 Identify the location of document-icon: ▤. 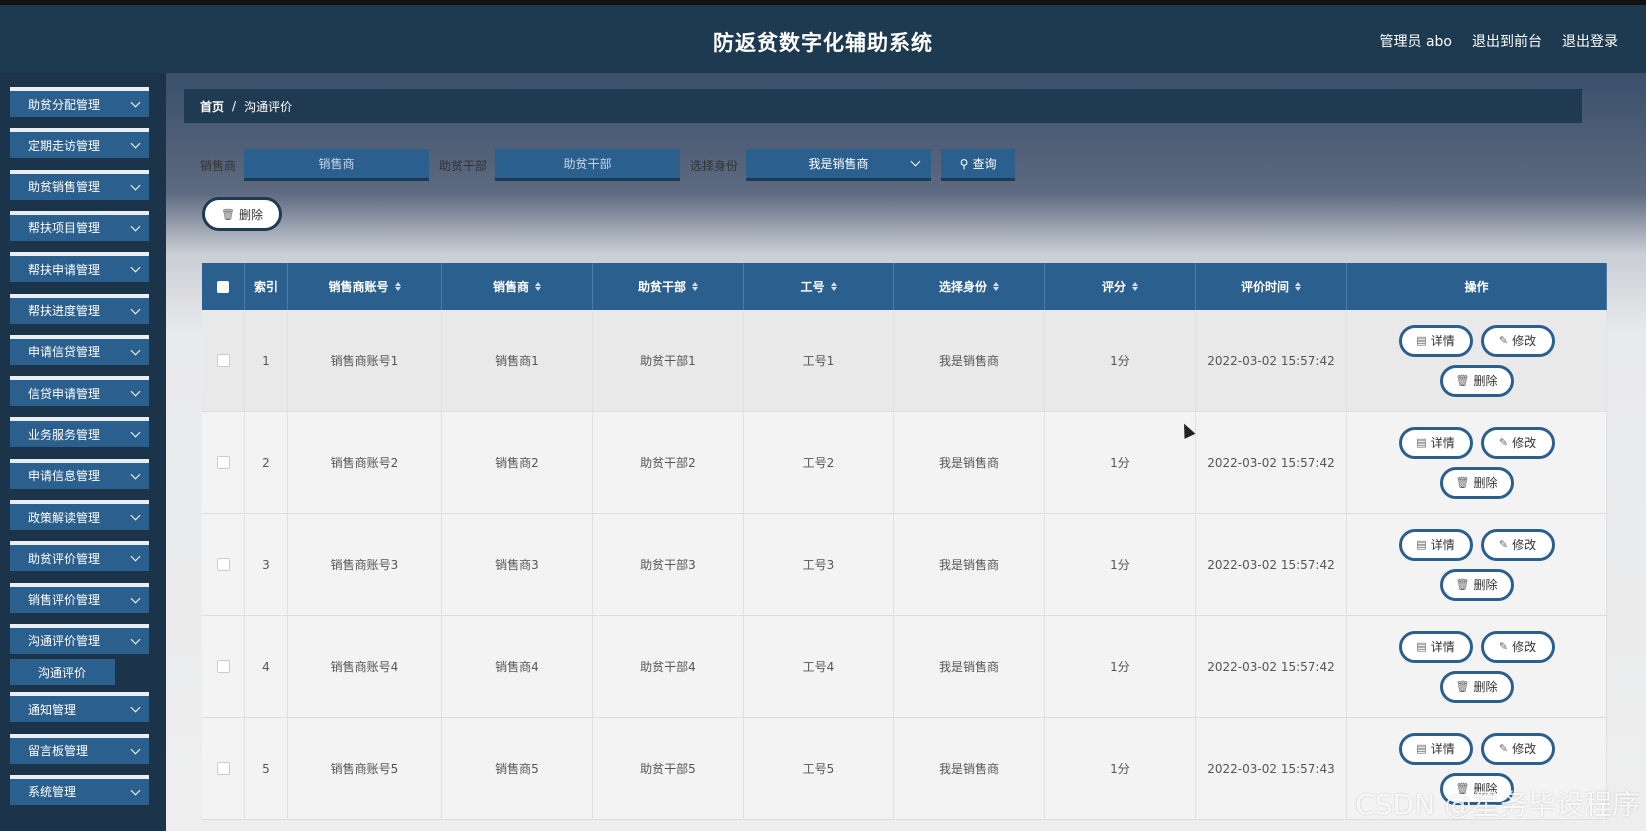
(1421, 340).